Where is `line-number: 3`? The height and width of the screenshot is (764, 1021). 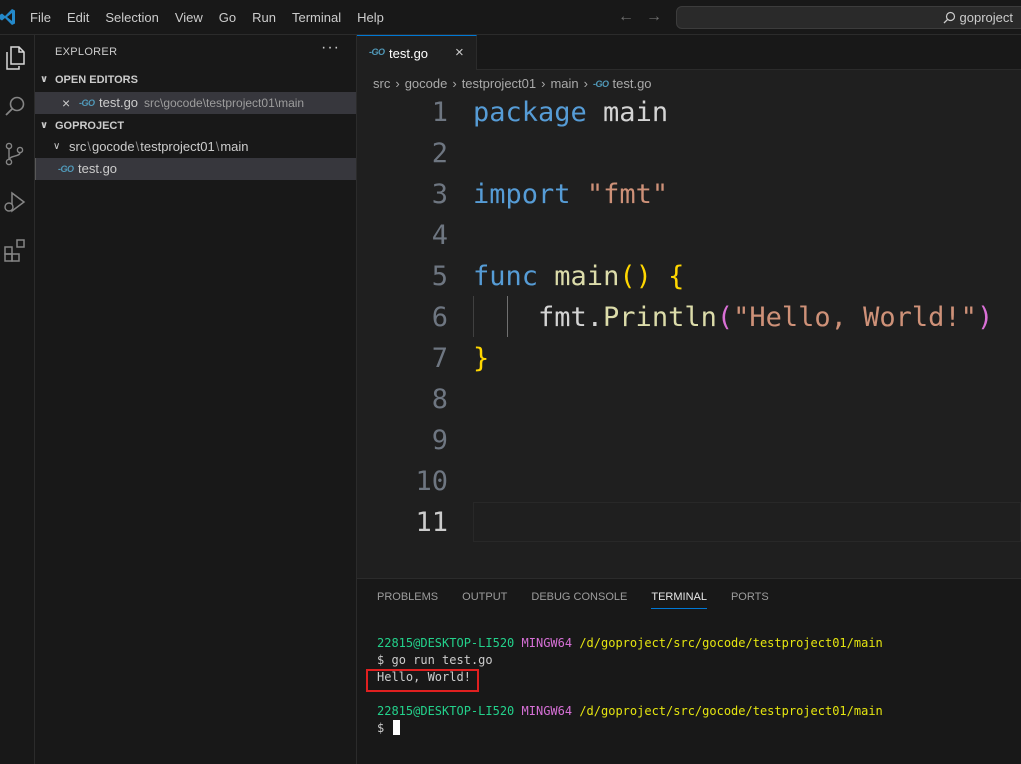 line-number: 3 is located at coordinates (439, 194).